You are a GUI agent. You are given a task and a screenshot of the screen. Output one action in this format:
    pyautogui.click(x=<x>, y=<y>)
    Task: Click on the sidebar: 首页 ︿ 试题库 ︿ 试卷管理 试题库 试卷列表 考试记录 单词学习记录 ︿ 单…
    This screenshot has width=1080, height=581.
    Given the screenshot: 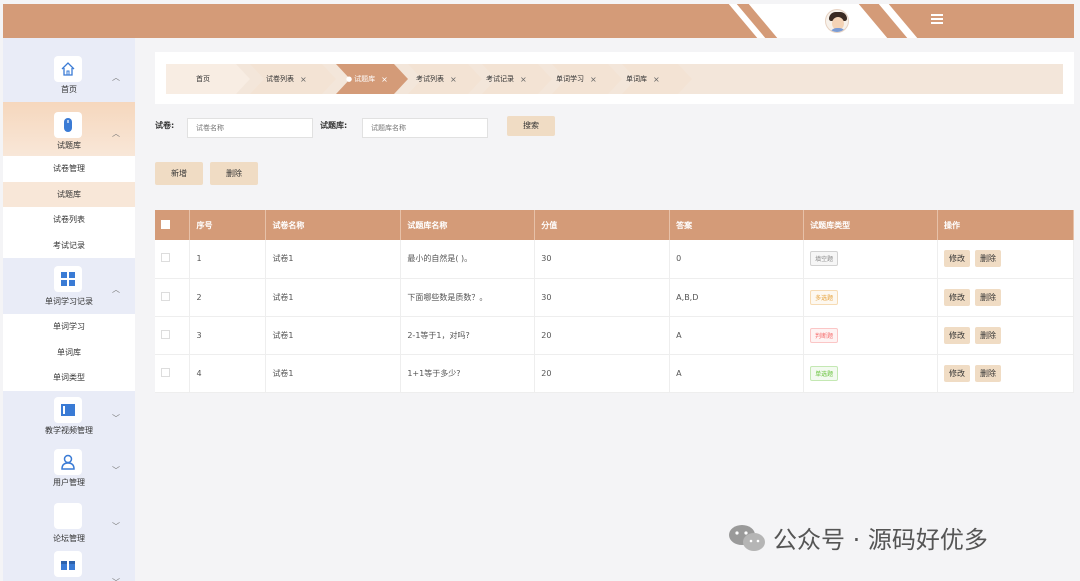 What is the action you would take?
    pyautogui.click(x=69, y=309)
    